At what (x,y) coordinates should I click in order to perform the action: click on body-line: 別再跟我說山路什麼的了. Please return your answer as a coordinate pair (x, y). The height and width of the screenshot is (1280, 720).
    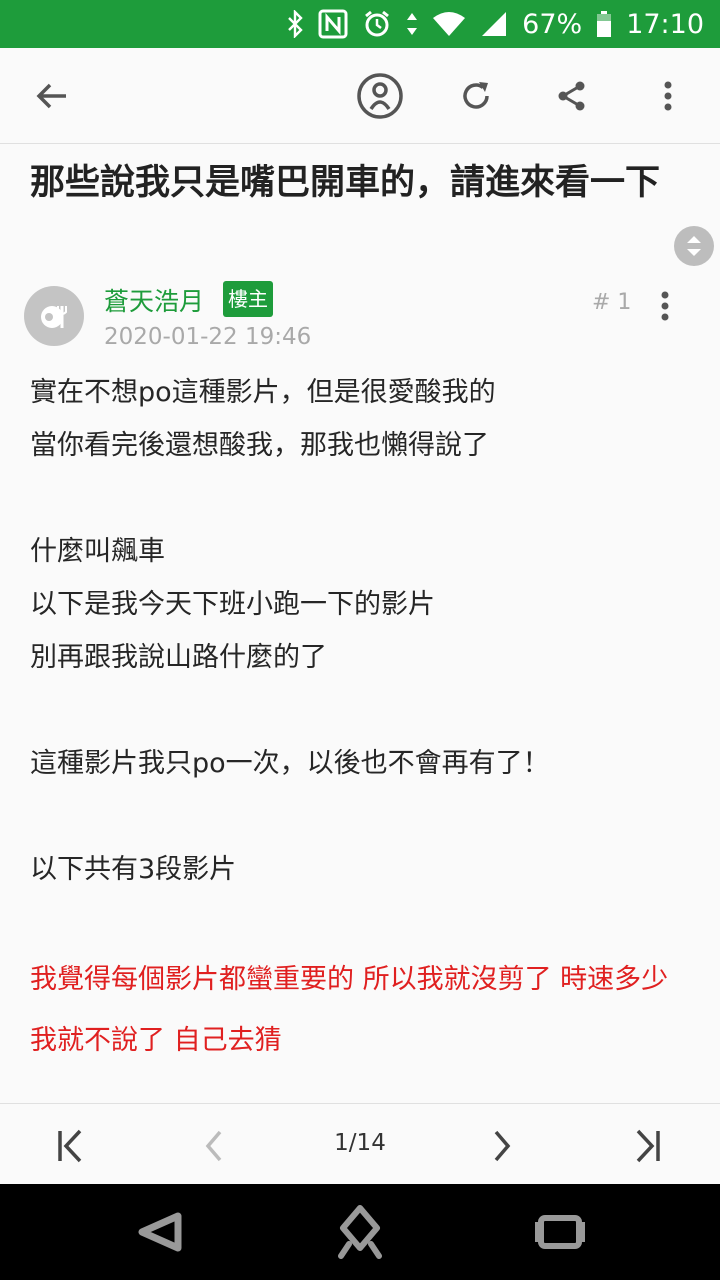
    Looking at the image, I should click on (178, 657).